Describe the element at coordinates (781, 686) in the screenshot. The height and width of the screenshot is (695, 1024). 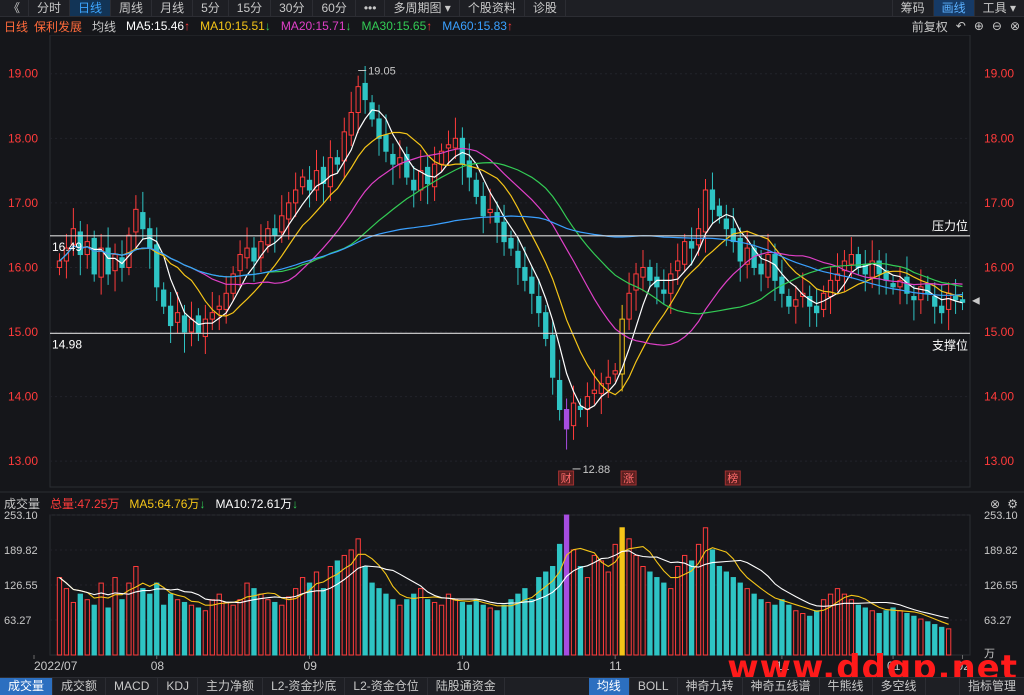
I see `indicator-tab: 神奇五线谱` at that location.